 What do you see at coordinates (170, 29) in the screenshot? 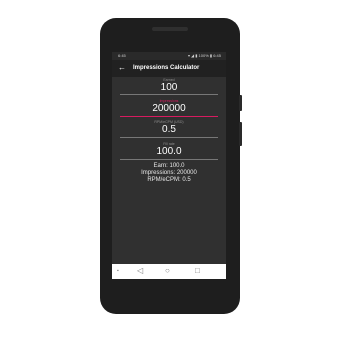
I see `speaker-grille` at bounding box center [170, 29].